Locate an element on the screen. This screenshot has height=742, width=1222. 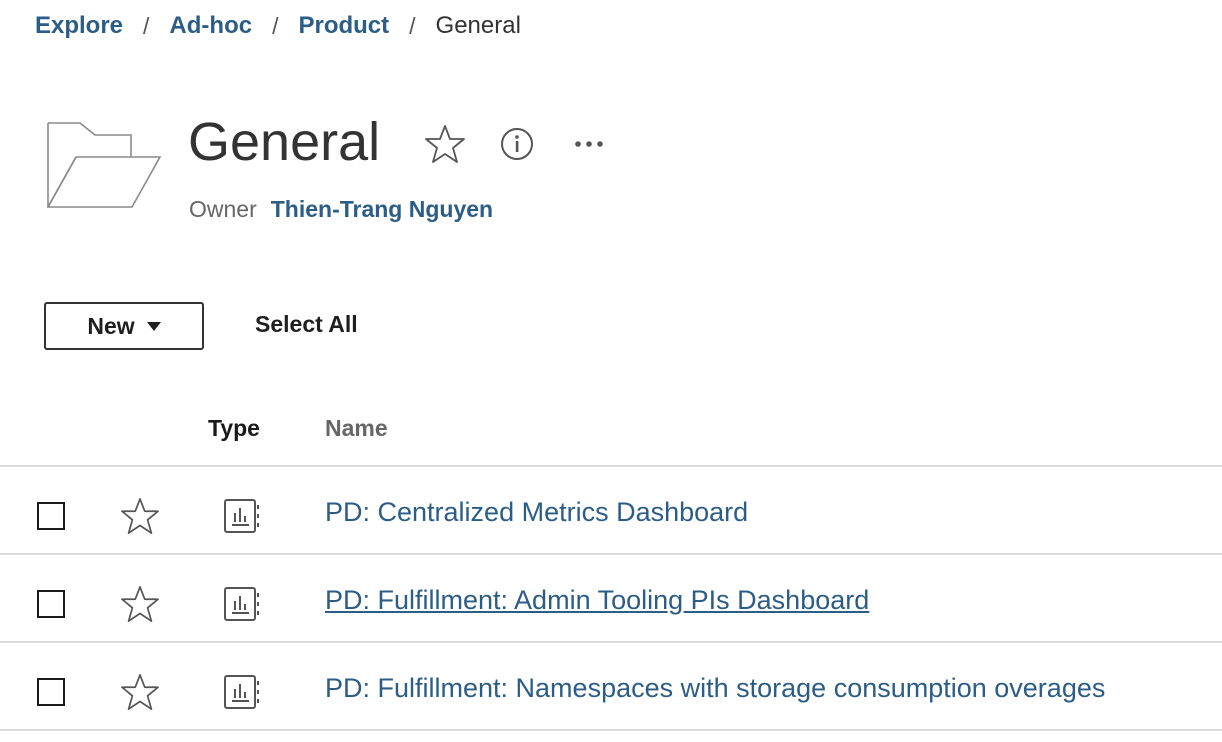
info-icon is located at coordinates (517, 144).